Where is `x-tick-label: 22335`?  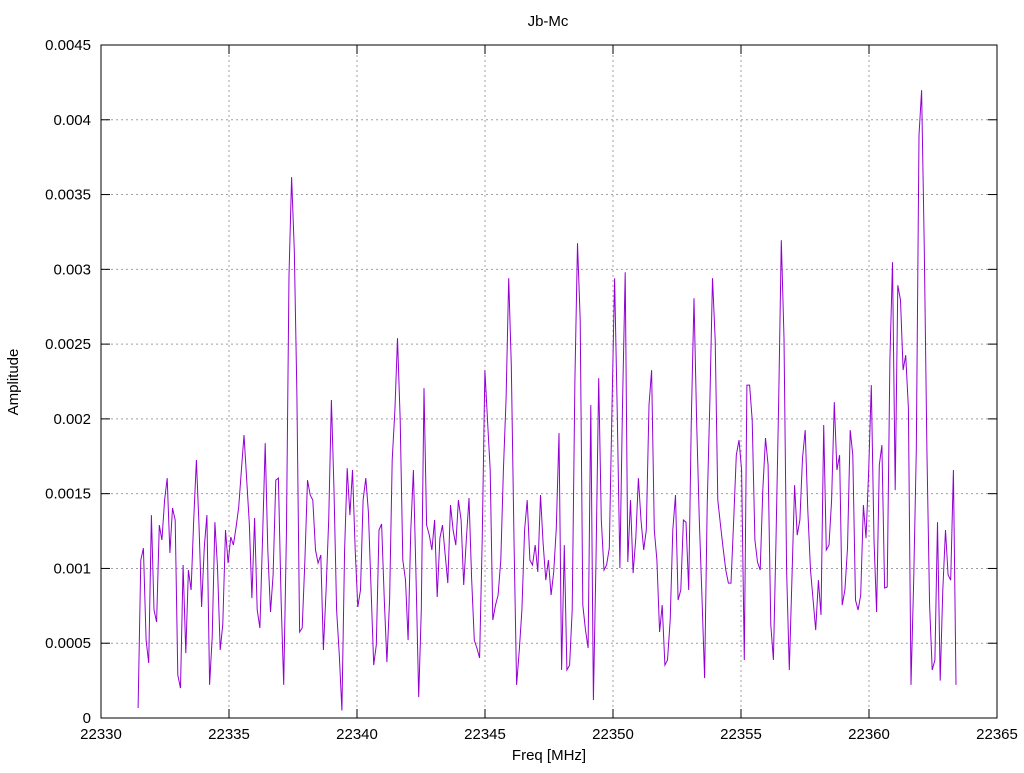
x-tick-label: 22335 is located at coordinates (229, 734).